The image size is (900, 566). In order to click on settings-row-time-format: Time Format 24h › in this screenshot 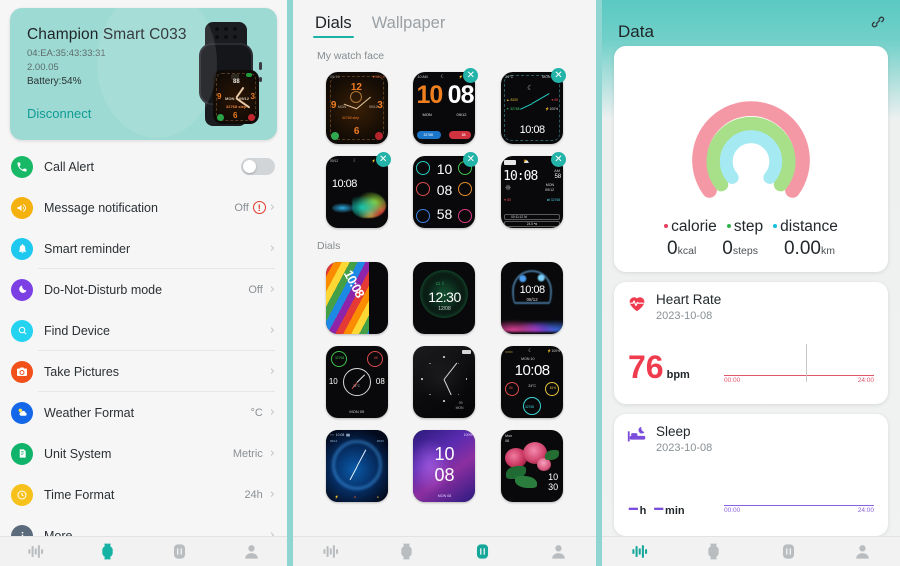, I will do `click(143, 494)`.